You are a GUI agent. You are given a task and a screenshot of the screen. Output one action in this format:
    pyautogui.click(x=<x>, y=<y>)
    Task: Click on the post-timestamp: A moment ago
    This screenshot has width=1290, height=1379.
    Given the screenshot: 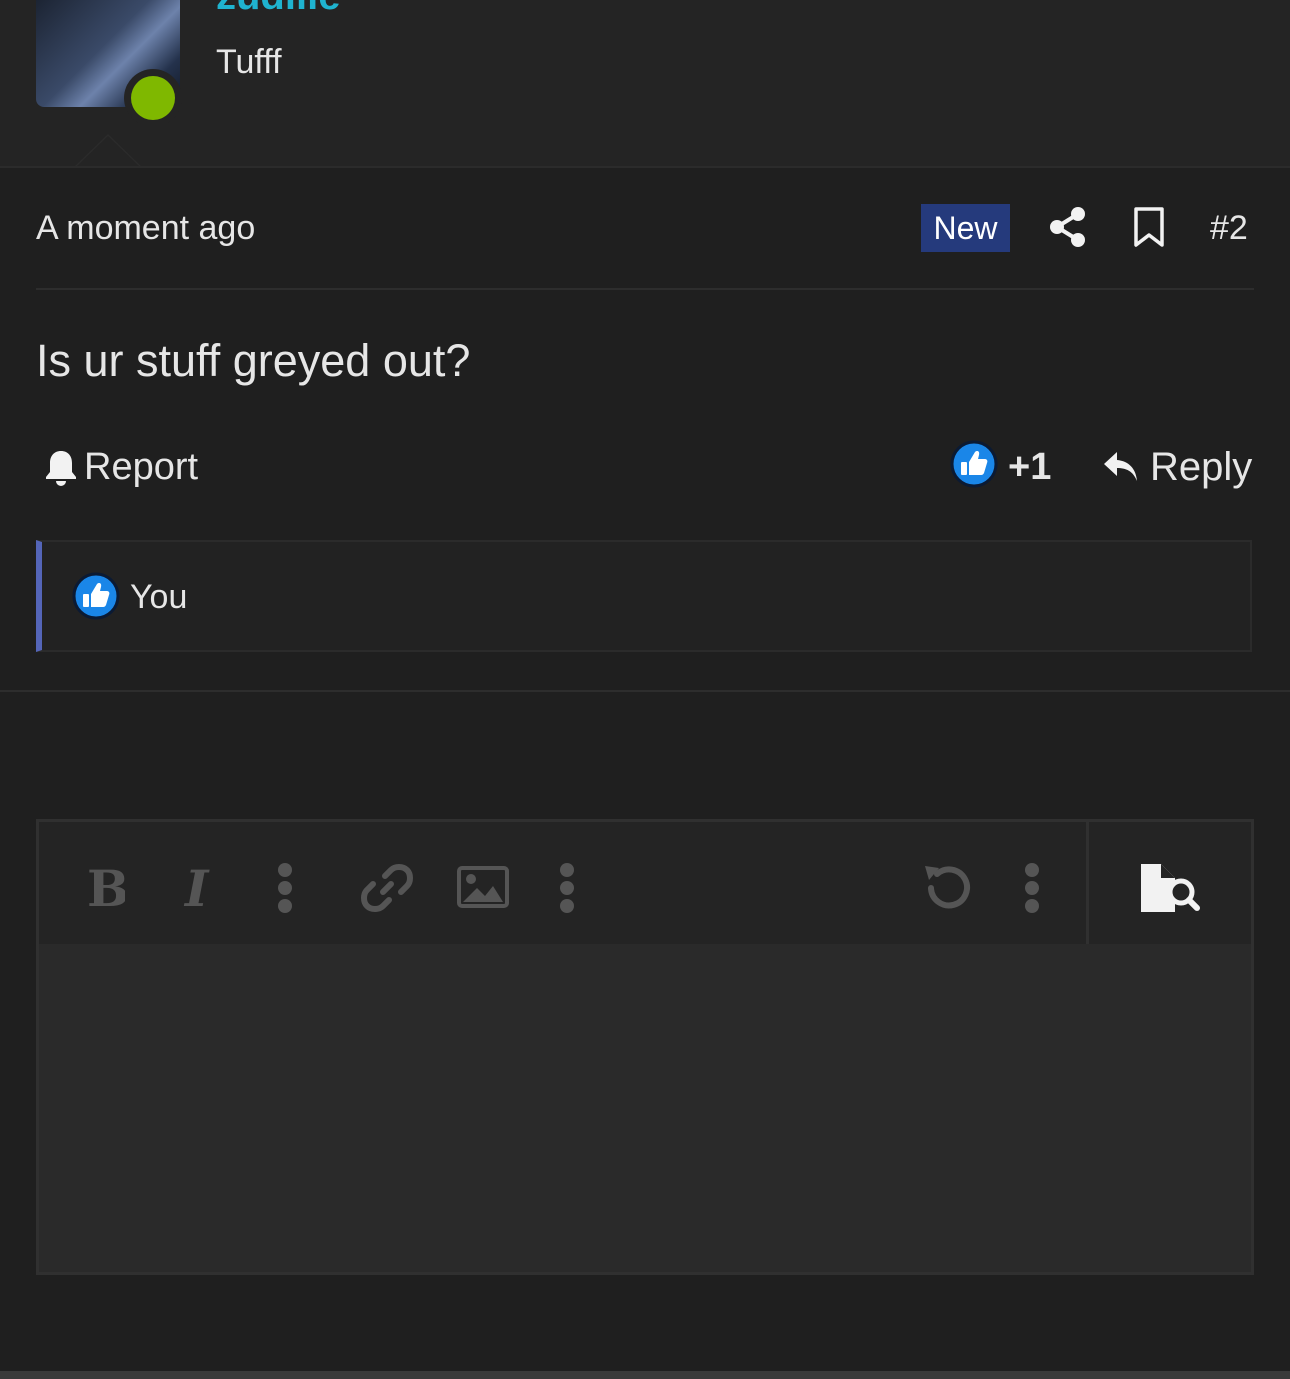 What is the action you would take?
    pyautogui.click(x=145, y=228)
    